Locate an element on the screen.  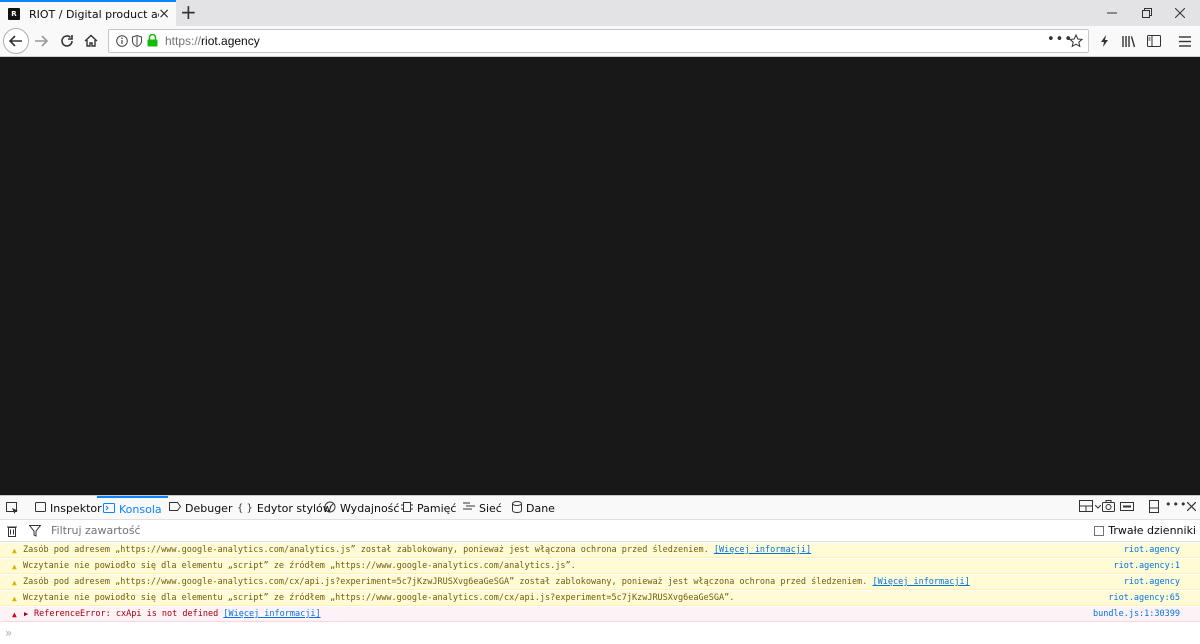
sidebar-button is located at coordinates (1154, 41).